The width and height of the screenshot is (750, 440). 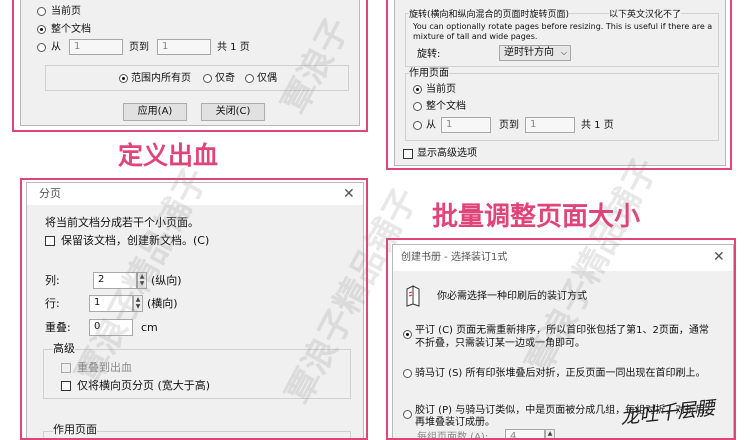 What do you see at coordinates (560, 373) in the screenshot?
I see `saddle-stitch-label: 骑马订 (S) 所有印张堆叠后对折，正反页面一同出现在首印刷上。` at bounding box center [560, 373].